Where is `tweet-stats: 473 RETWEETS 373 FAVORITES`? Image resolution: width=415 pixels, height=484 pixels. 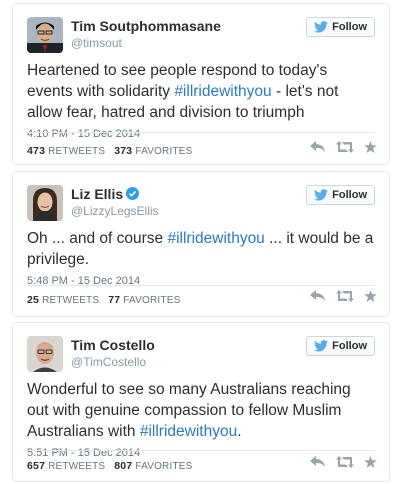 tweet-stats: 473 RETWEETS 373 FAVORITES is located at coordinates (110, 151).